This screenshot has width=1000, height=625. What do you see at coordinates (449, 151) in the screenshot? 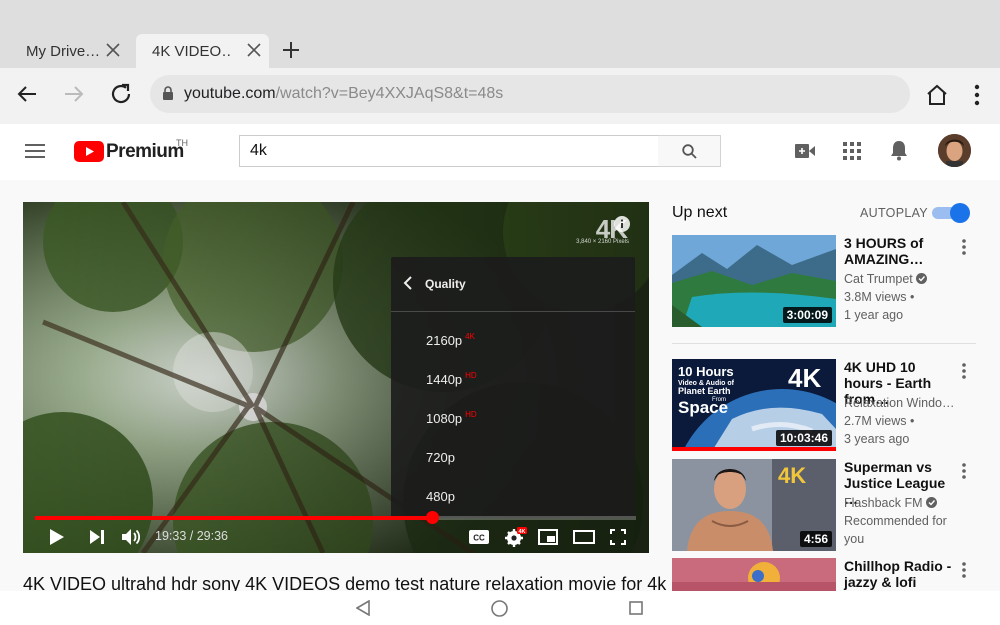
I see `search-input: 4k` at bounding box center [449, 151].